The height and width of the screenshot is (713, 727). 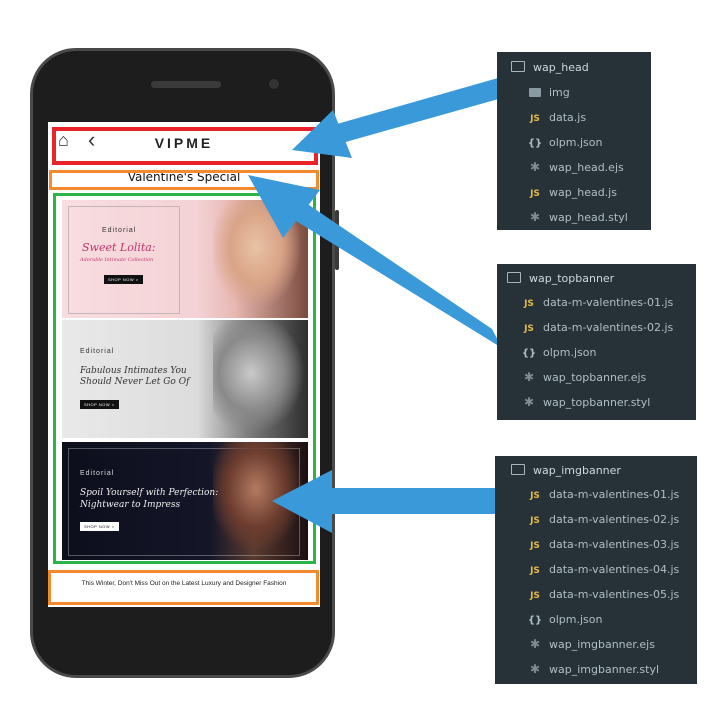 What do you see at coordinates (556, 117) in the screenshot?
I see `tree-item: JS data.js` at bounding box center [556, 117].